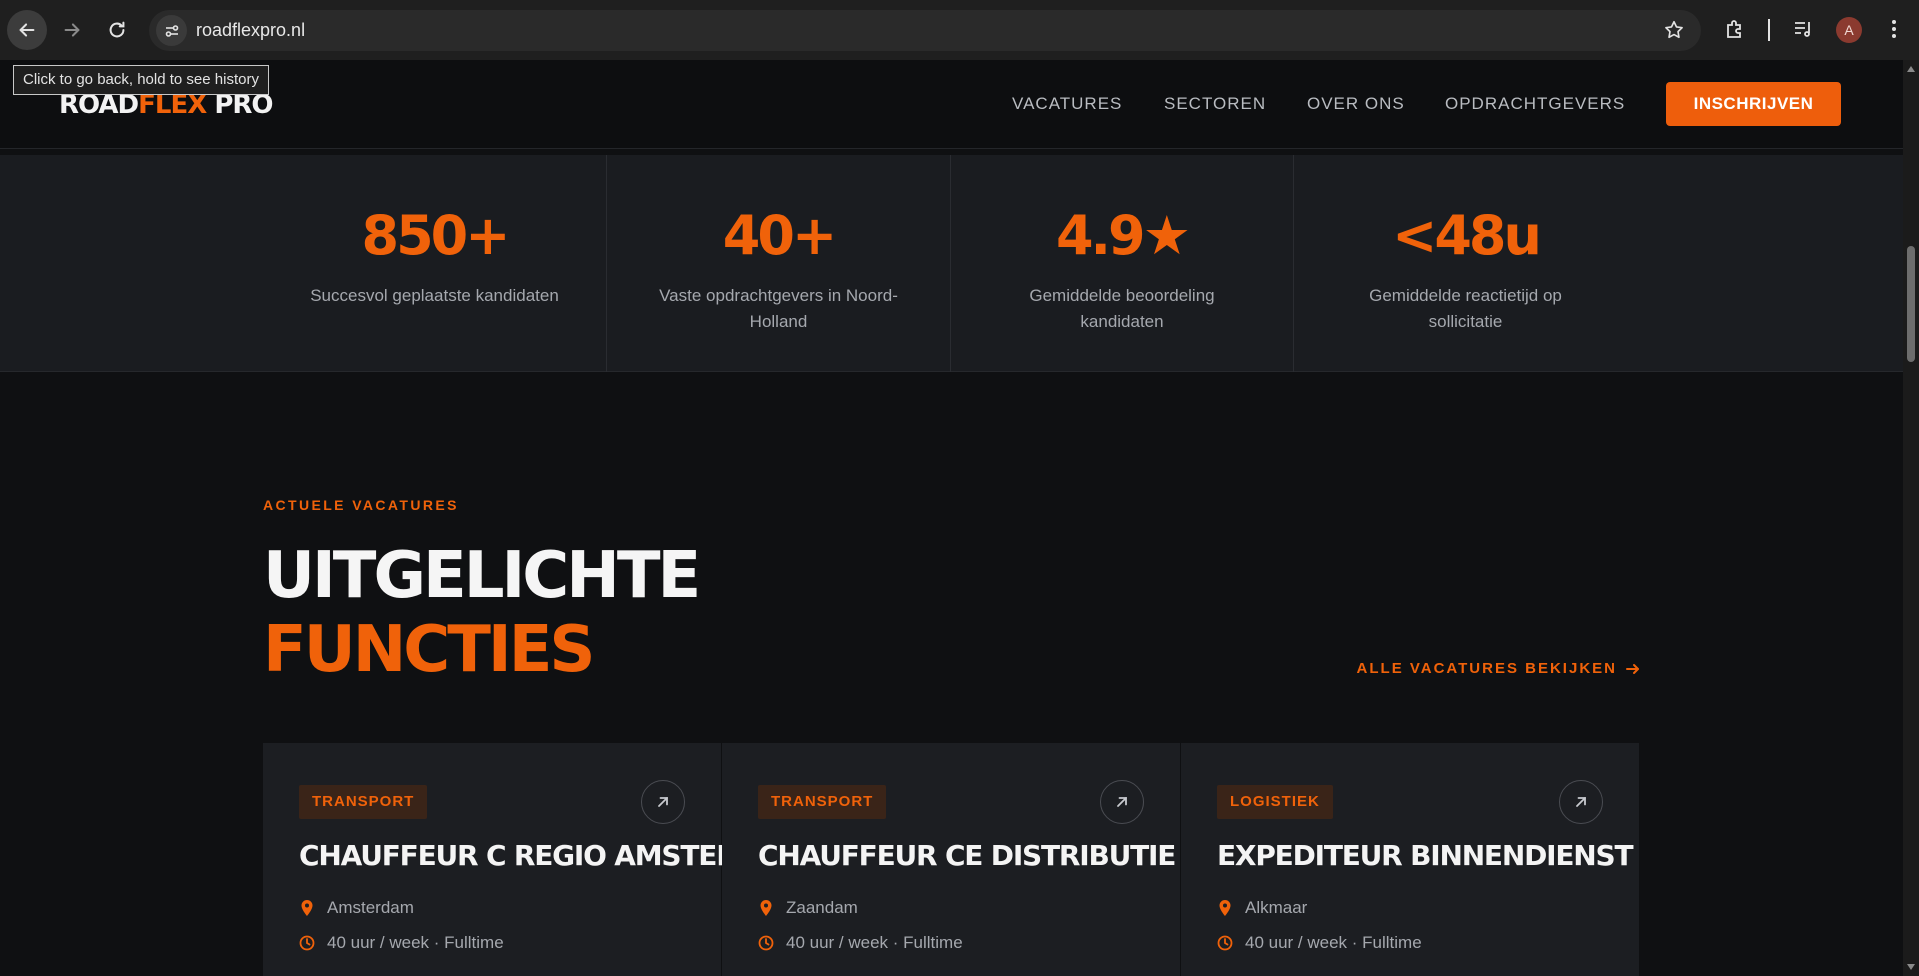 This screenshot has height=976, width=1919. What do you see at coordinates (171, 30) in the screenshot?
I see `site-info-icon` at bounding box center [171, 30].